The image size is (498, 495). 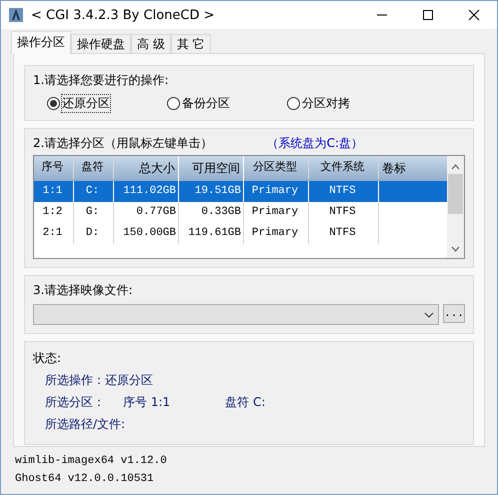 What do you see at coordinates (75, 402) in the screenshot?
I see `status-text: 所选分区：` at bounding box center [75, 402].